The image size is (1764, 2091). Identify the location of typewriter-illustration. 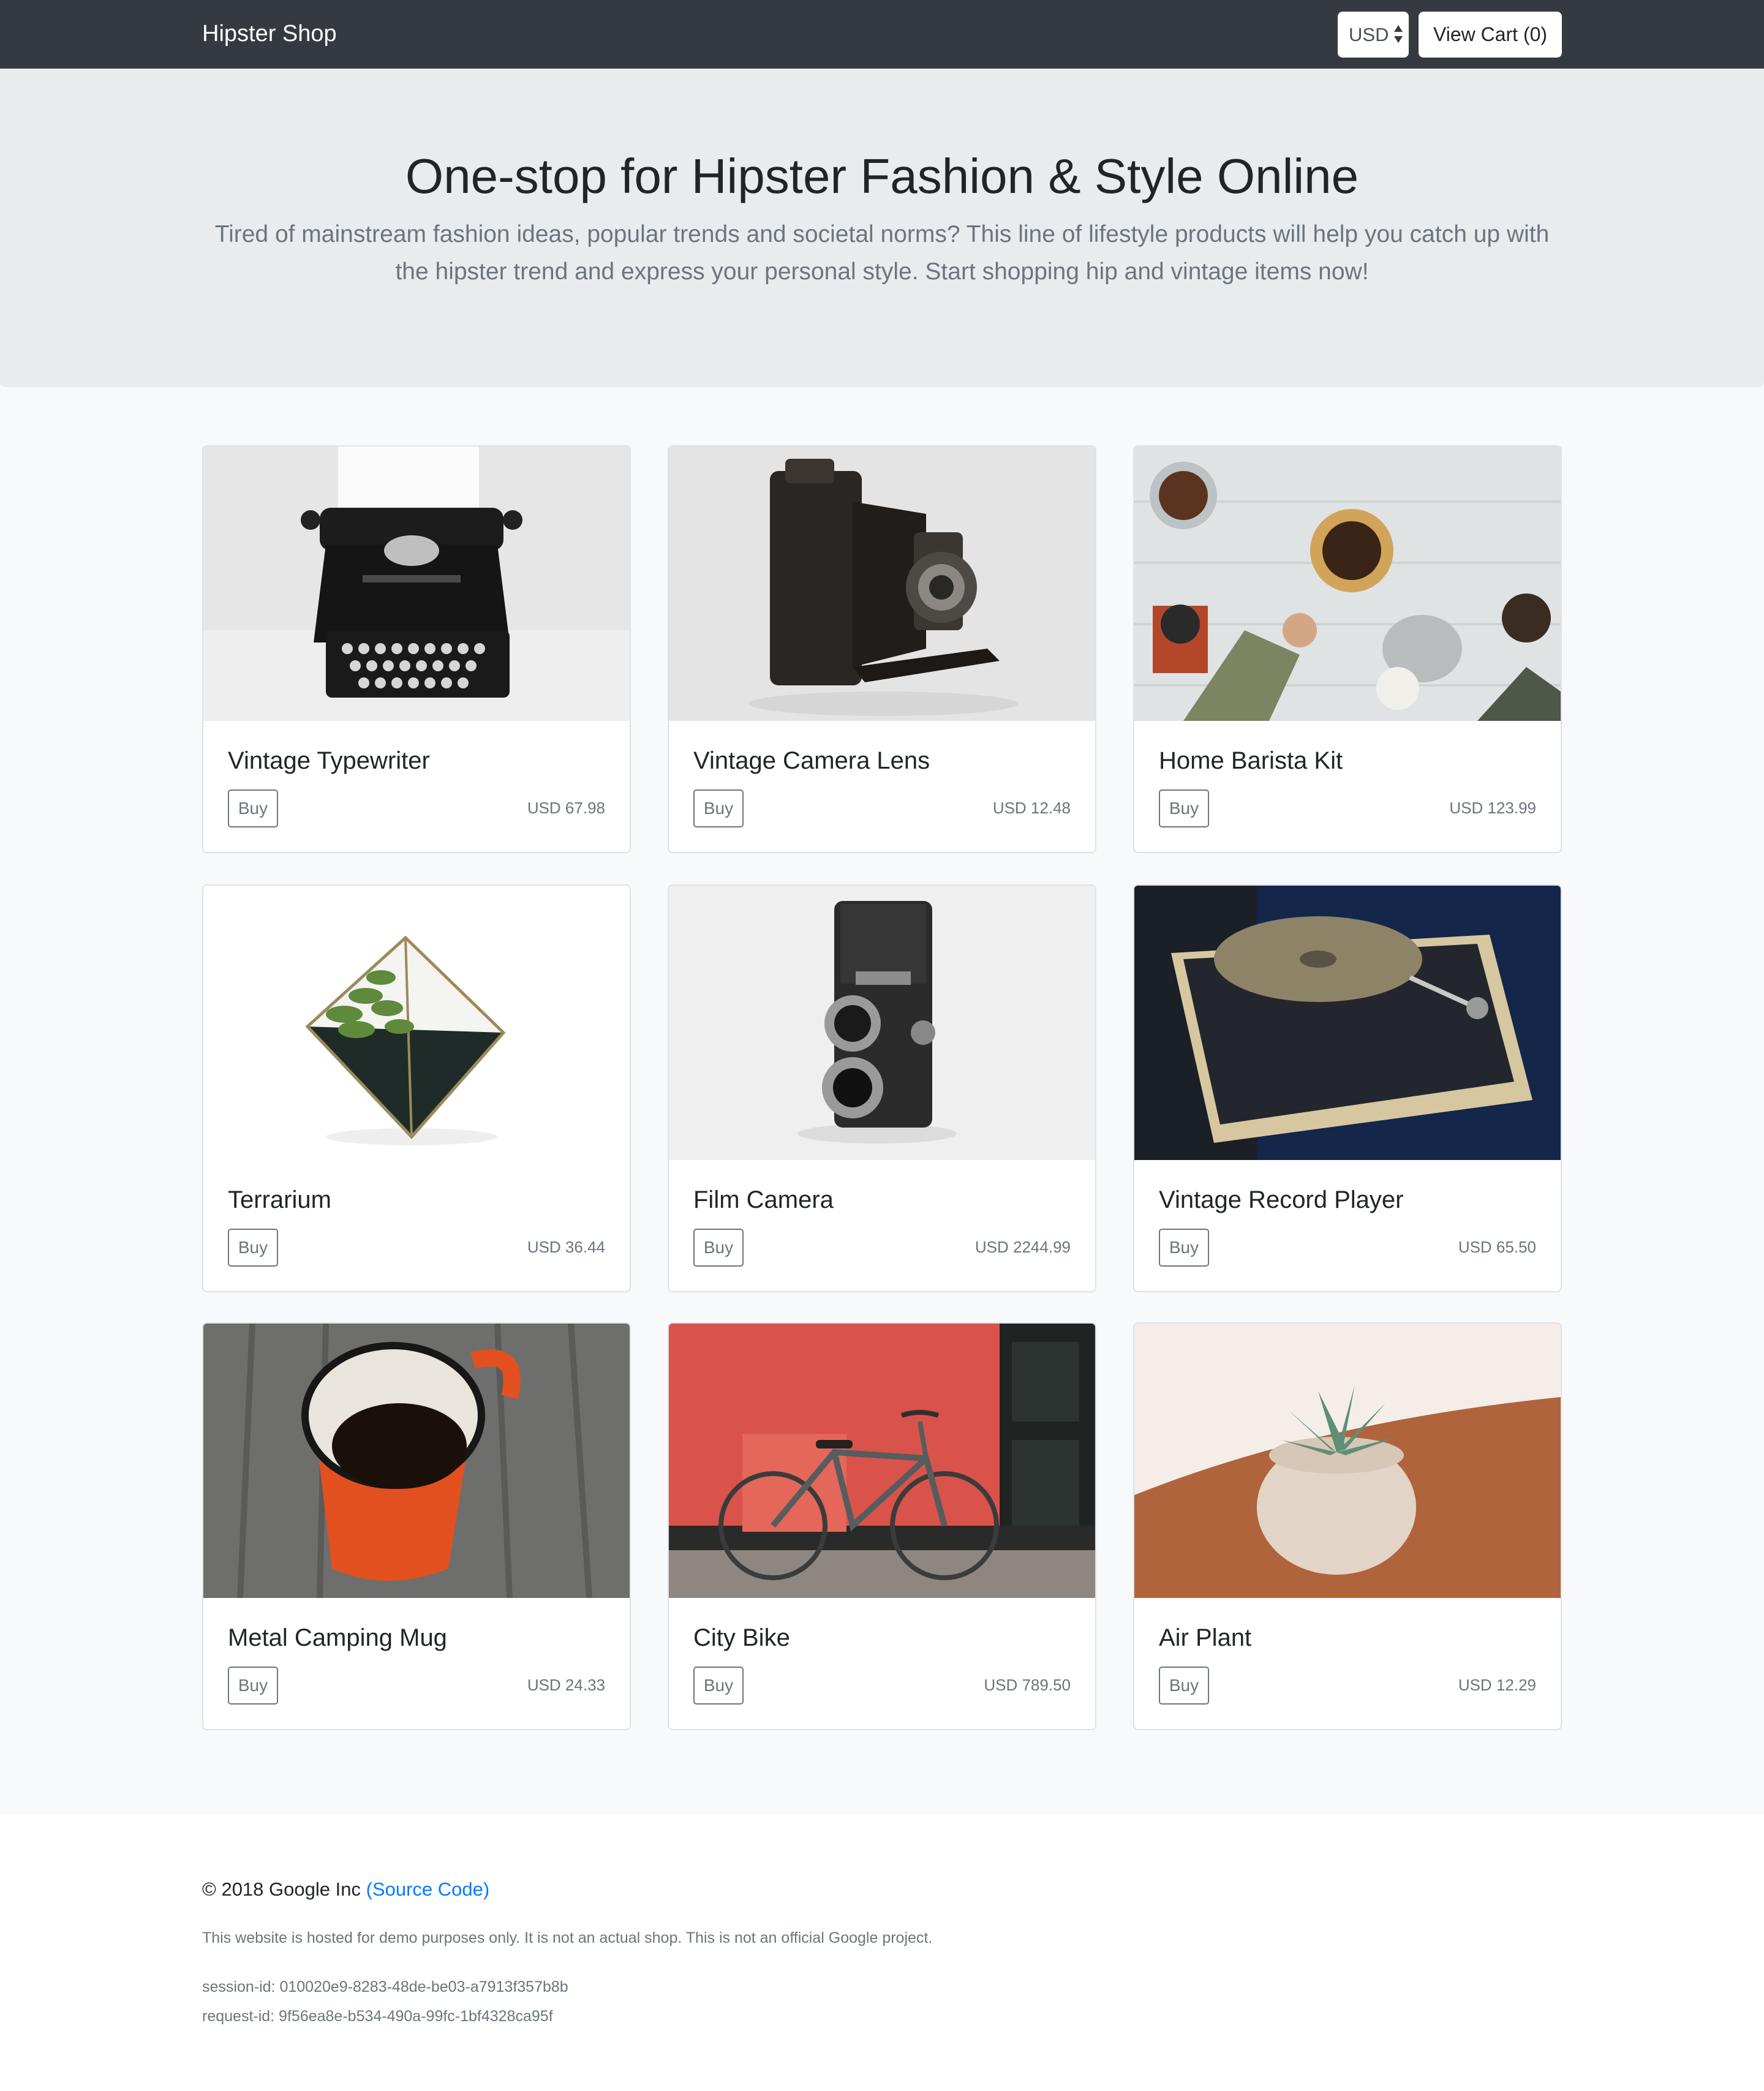
(417, 583).